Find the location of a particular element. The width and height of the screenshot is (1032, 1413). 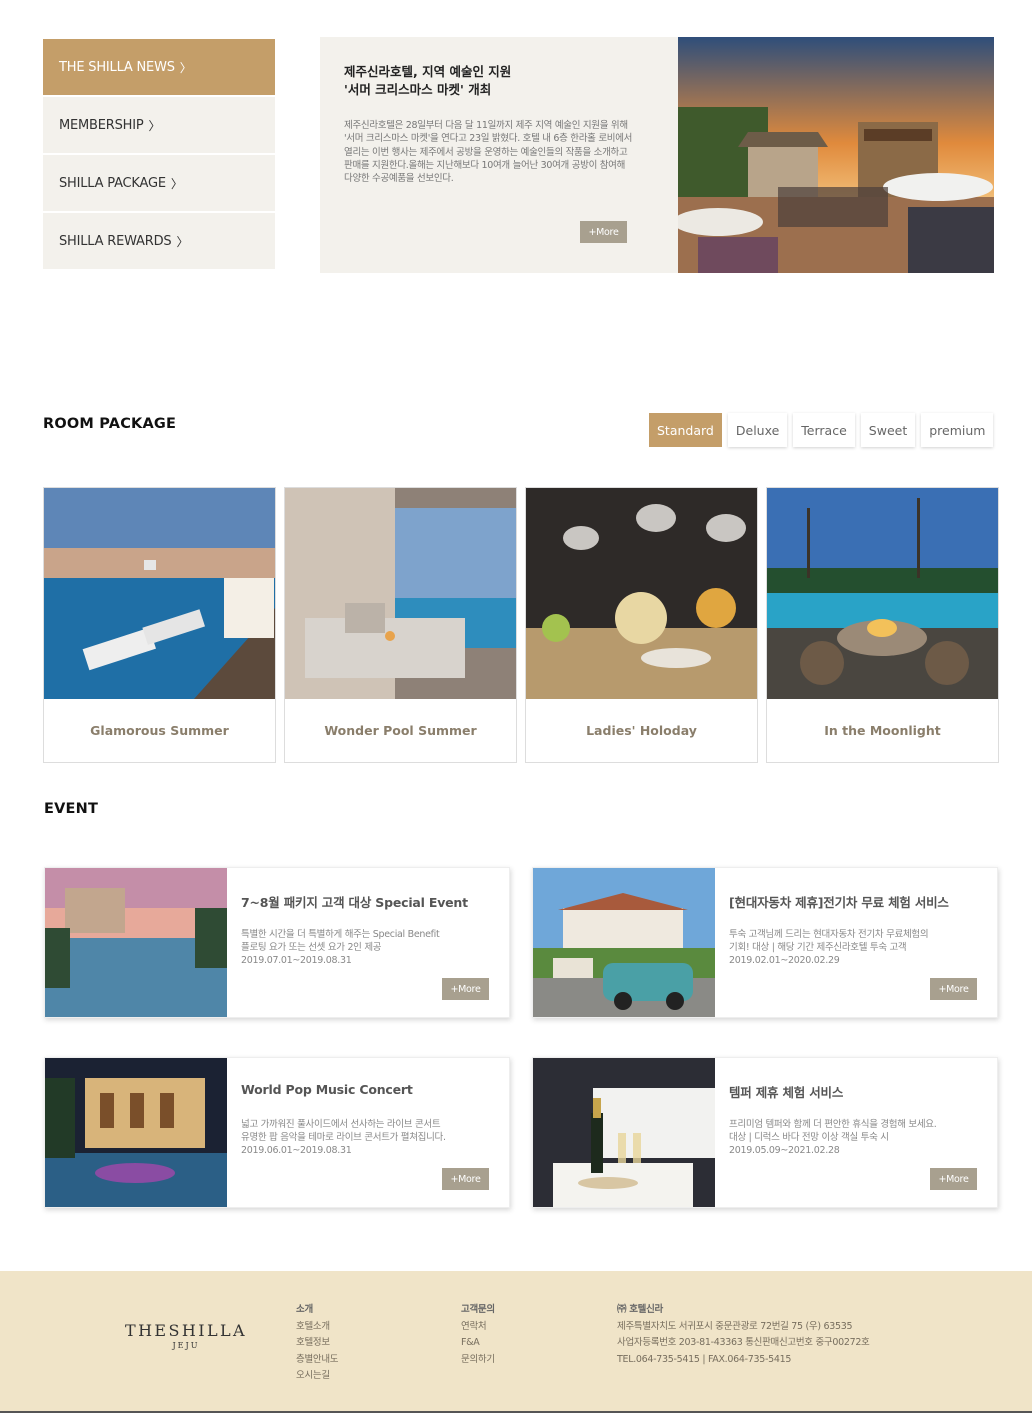

event-card-title: [현대자동차 제휴]전기차 무료 체험 서비스 is located at coordinates (839, 902).